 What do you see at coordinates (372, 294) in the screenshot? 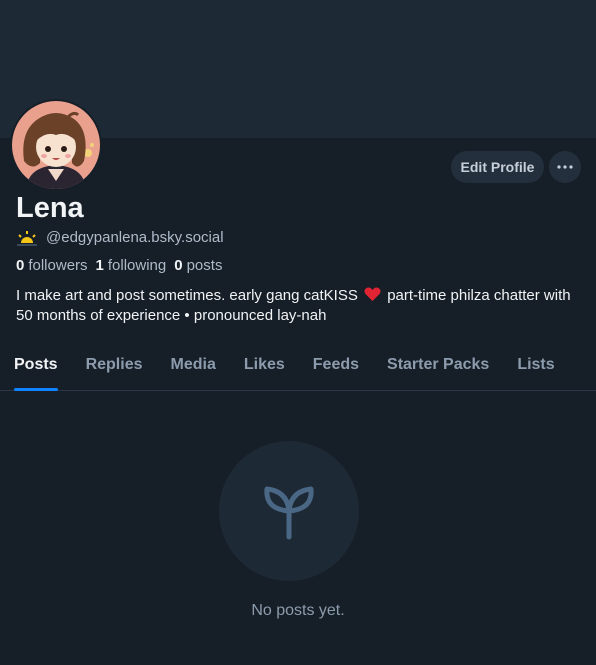
I see `heart-icon` at bounding box center [372, 294].